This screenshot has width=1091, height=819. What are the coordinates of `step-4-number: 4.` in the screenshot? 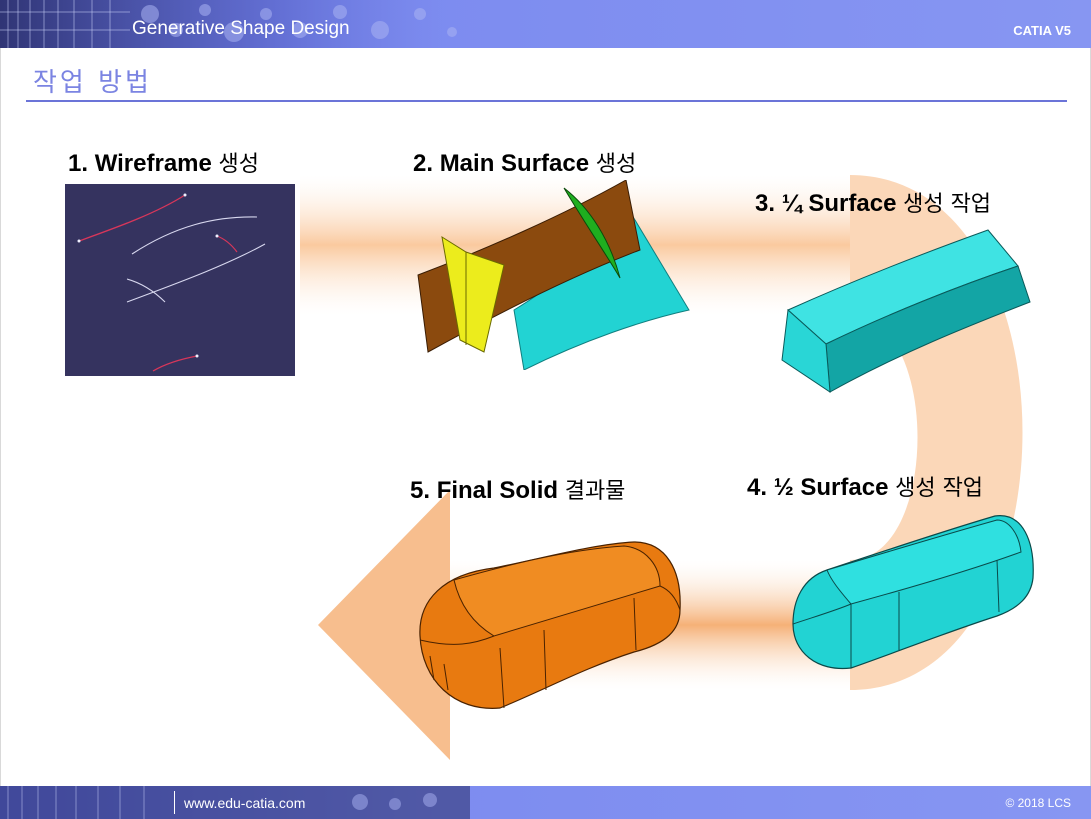 It's located at (757, 487).